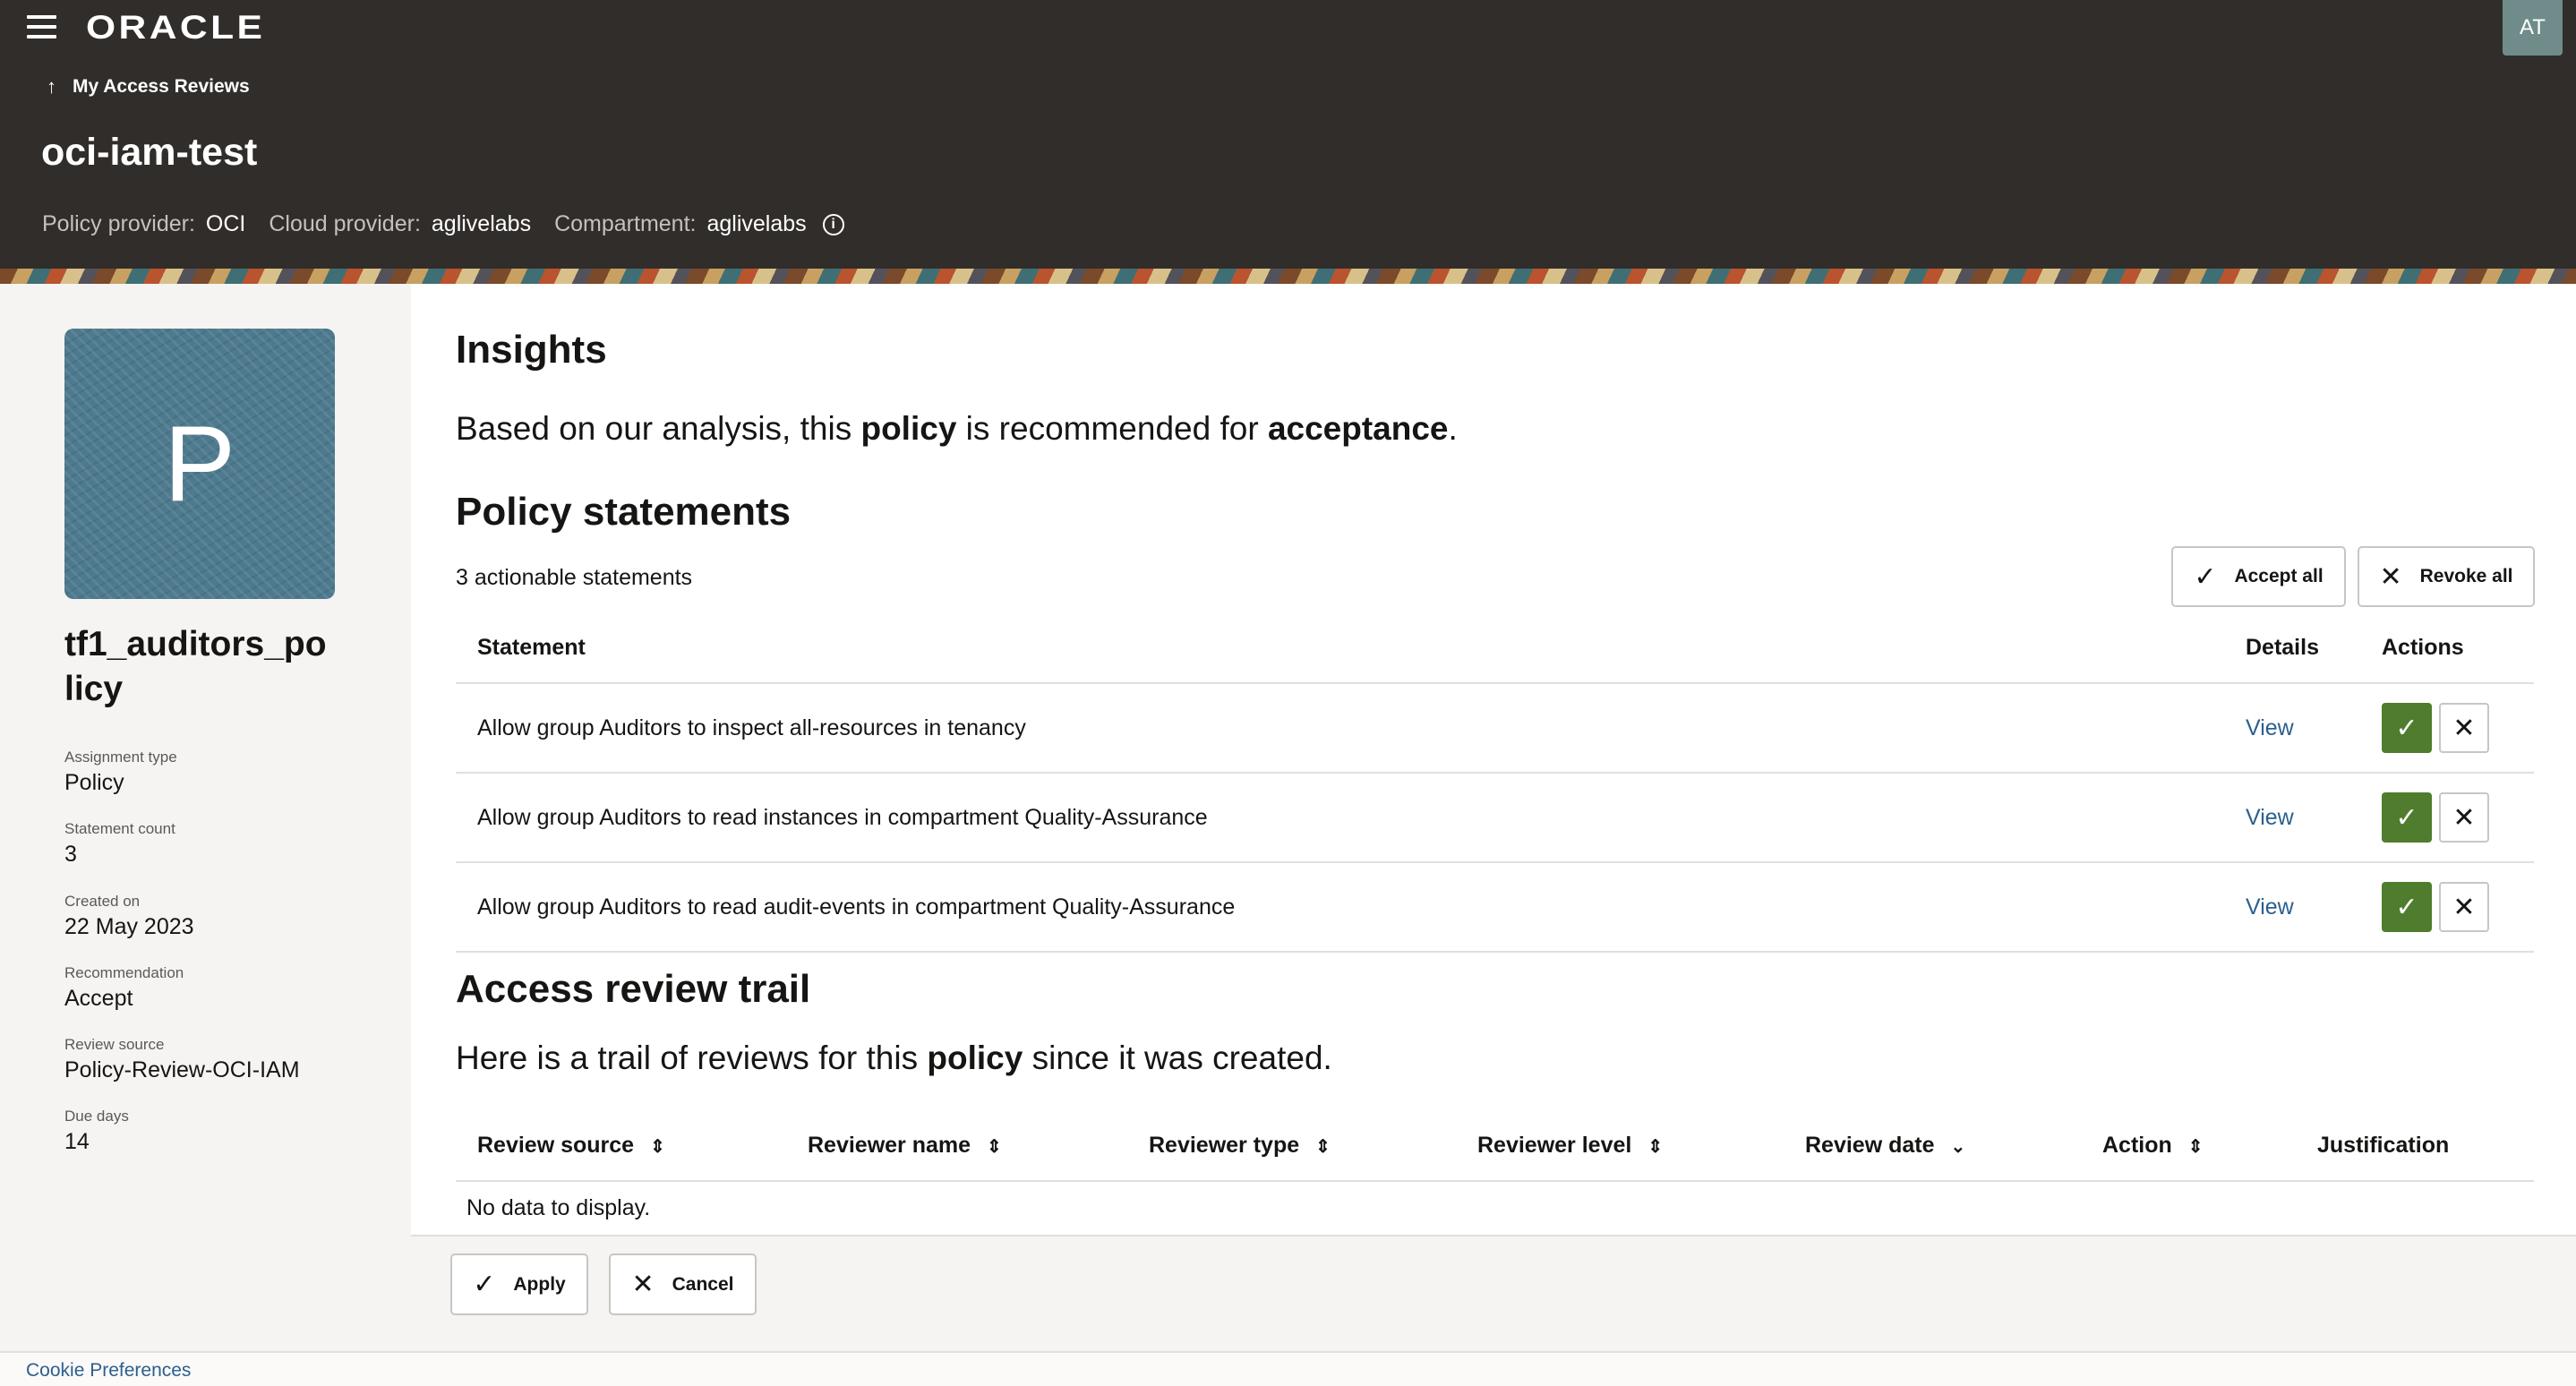  Describe the element at coordinates (124, 972) in the screenshot. I see `attr-label: Recommendation` at that location.